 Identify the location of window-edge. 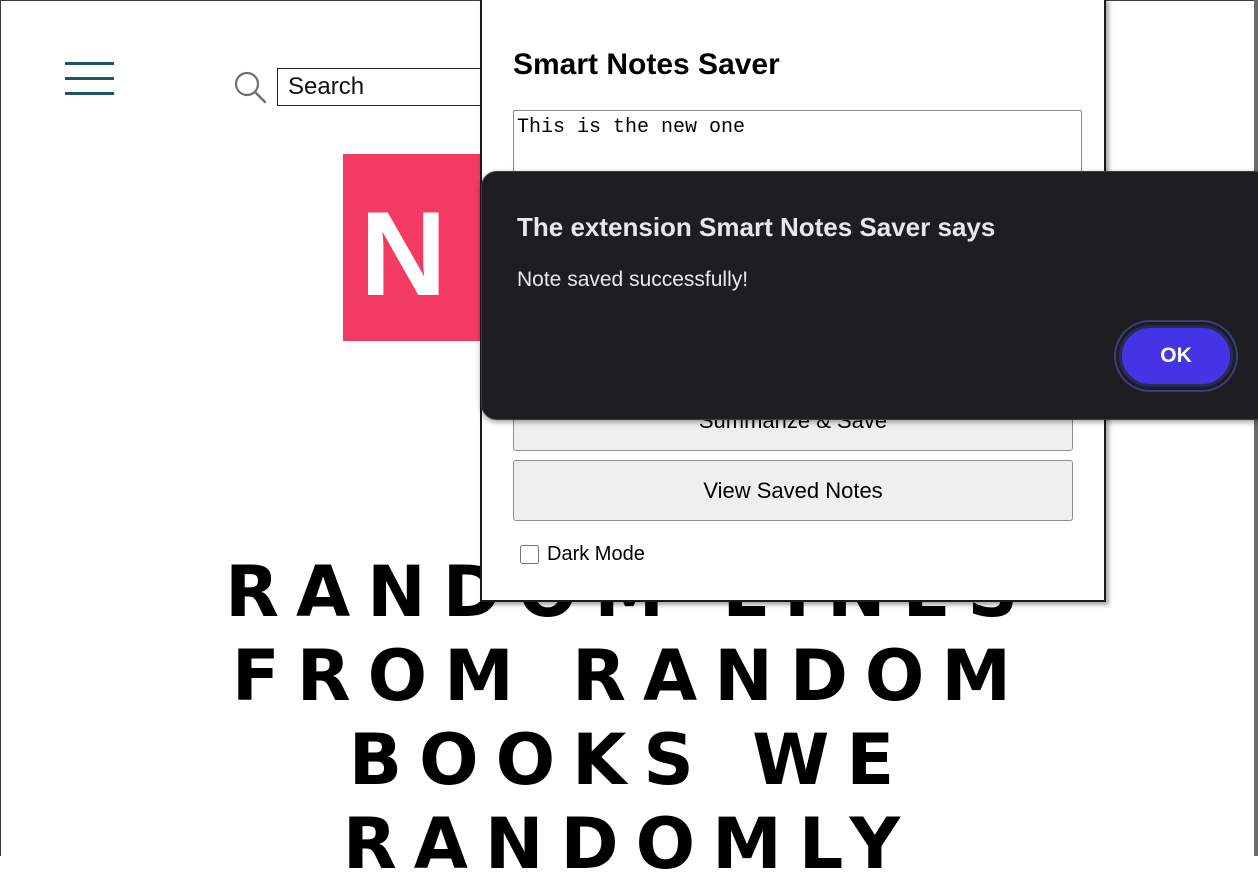
(1256, 428).